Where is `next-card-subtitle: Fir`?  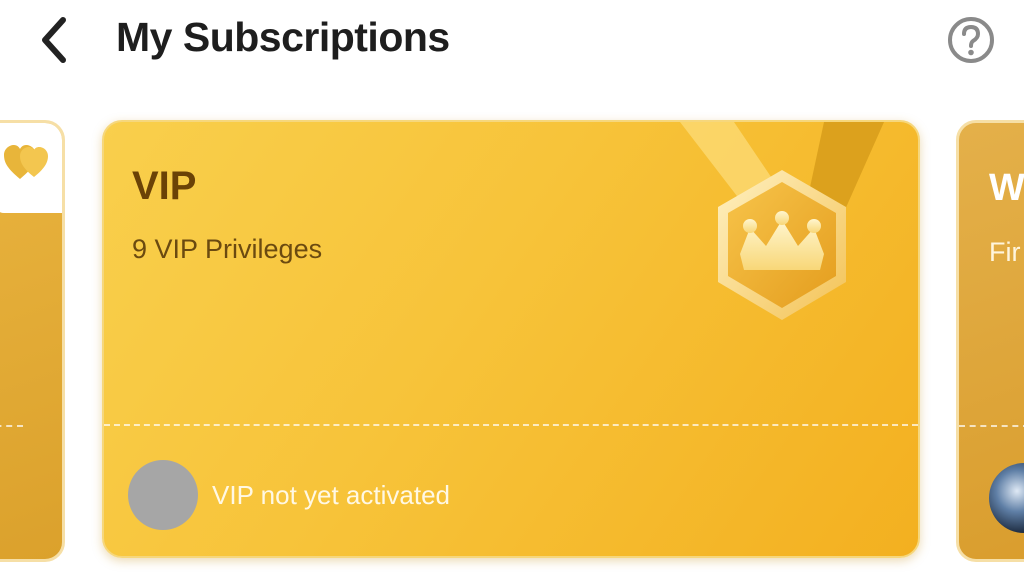
next-card-subtitle: Fir is located at coordinates (1005, 252).